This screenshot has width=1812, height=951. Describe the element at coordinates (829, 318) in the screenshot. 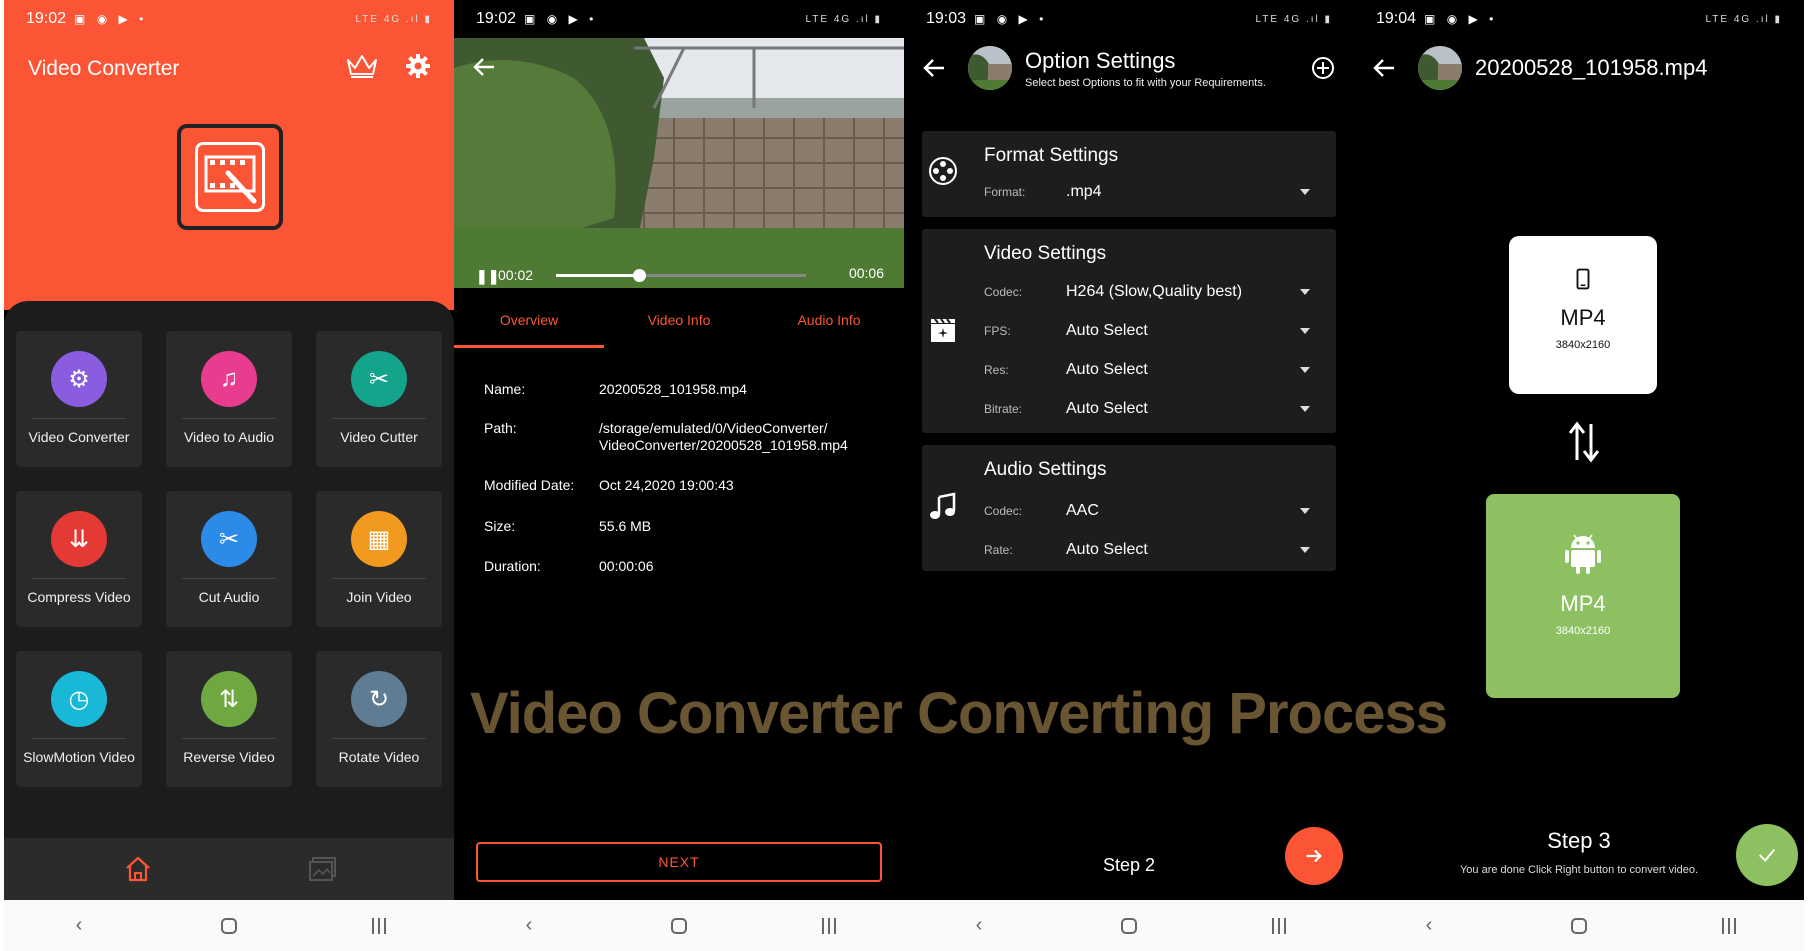

I see `tab-audio-info: Audio Info` at that location.